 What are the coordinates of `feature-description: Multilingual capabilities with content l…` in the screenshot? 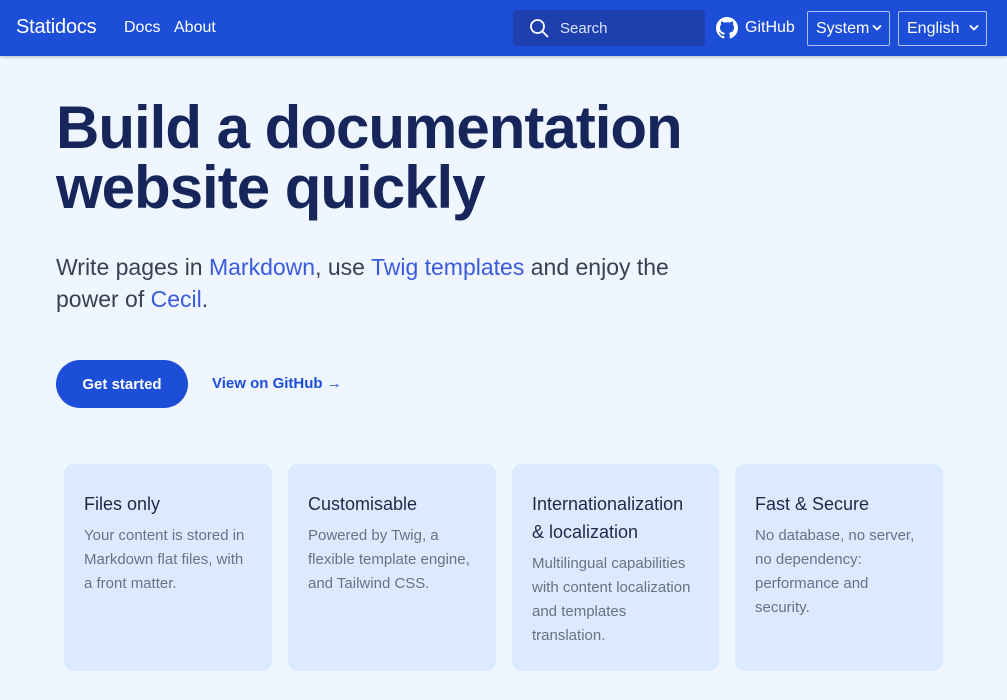 It's located at (611, 599).